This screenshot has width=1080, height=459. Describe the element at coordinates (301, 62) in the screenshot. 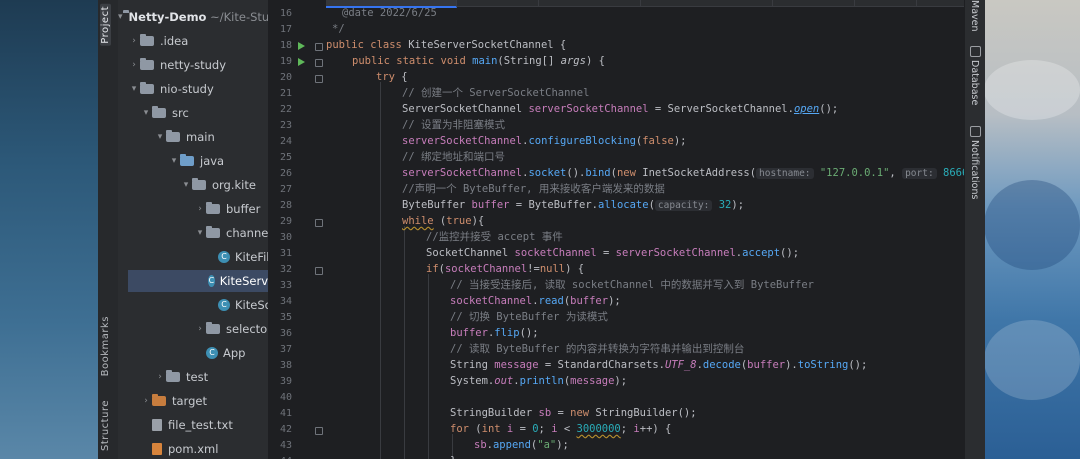

I see `run-main-icon` at that location.